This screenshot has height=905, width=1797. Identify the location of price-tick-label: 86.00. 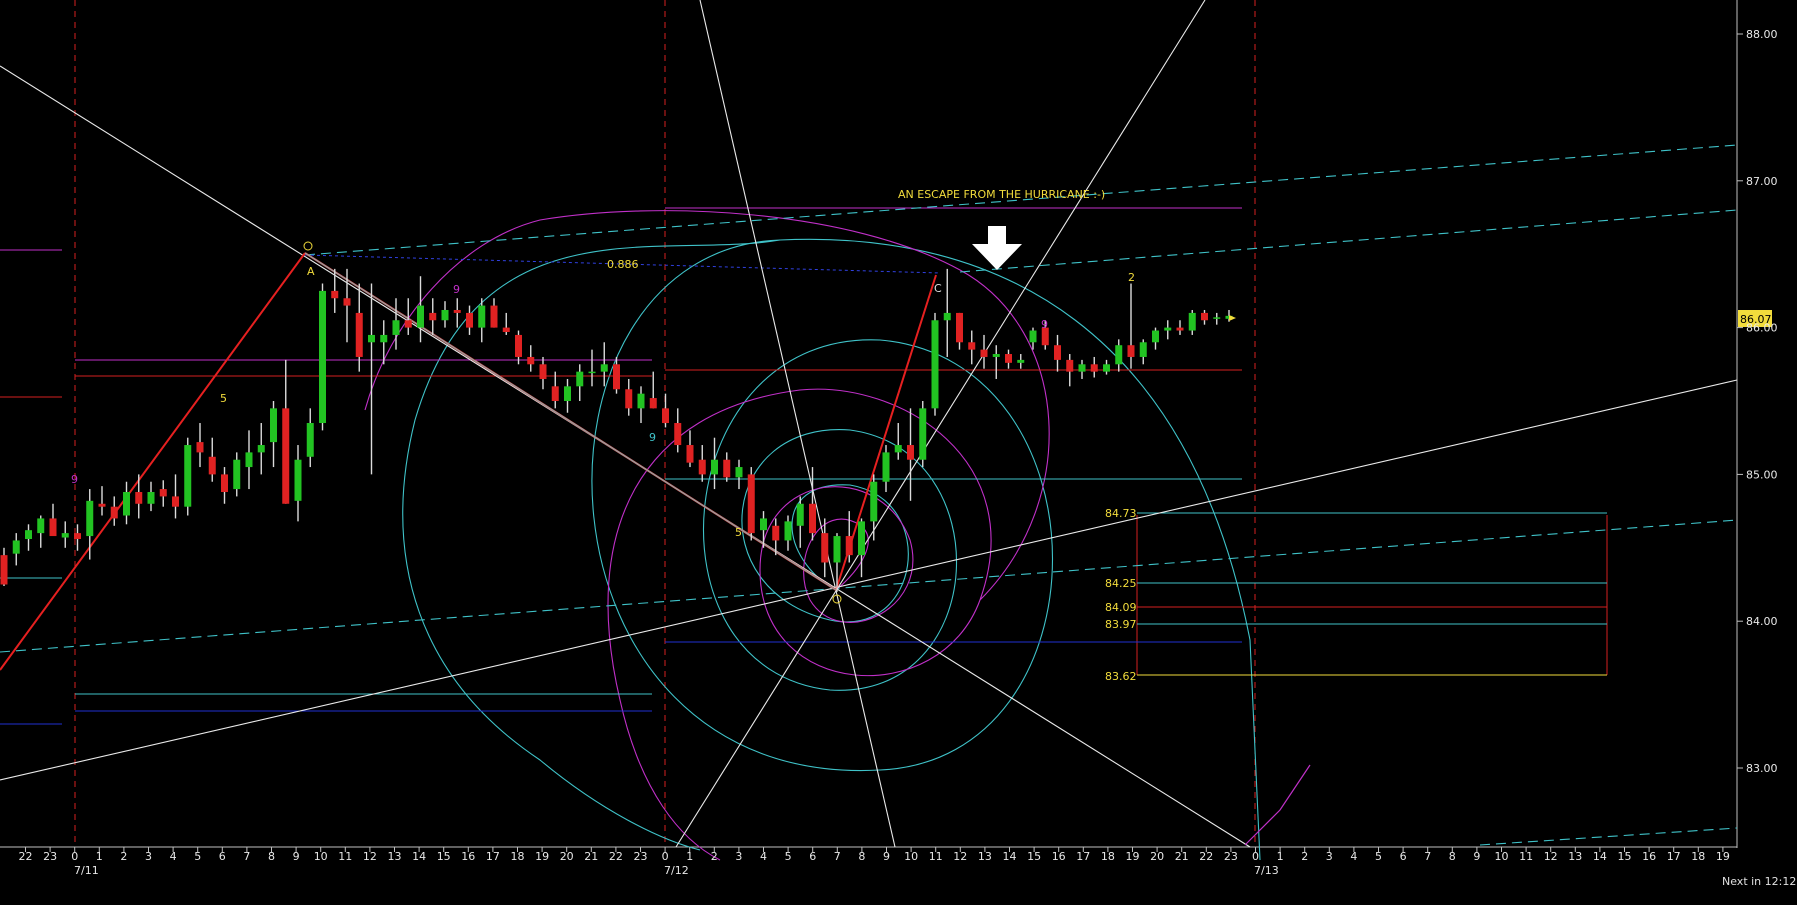
(1762, 328).